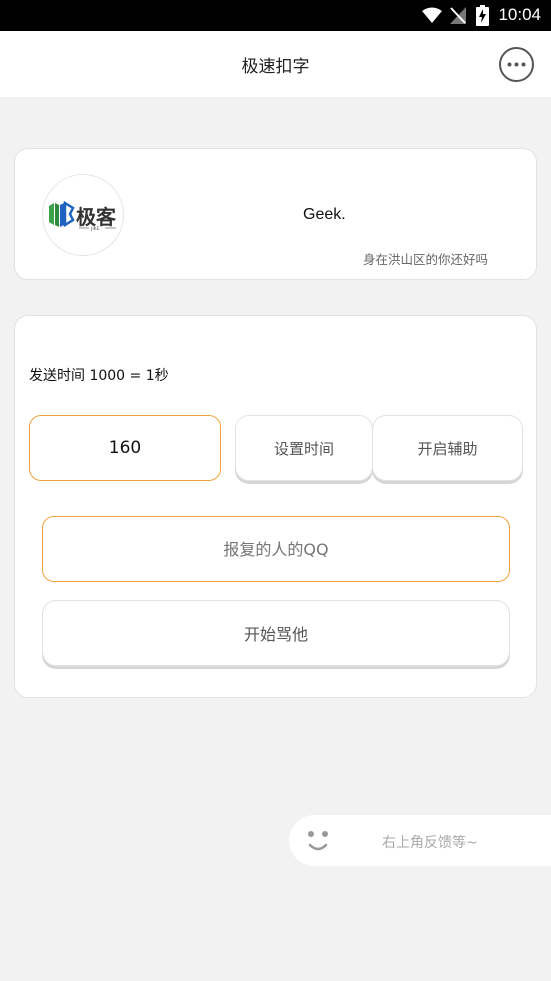 The height and width of the screenshot is (981, 551). What do you see at coordinates (519, 14) in the screenshot?
I see `status-time: 10:04` at bounding box center [519, 14].